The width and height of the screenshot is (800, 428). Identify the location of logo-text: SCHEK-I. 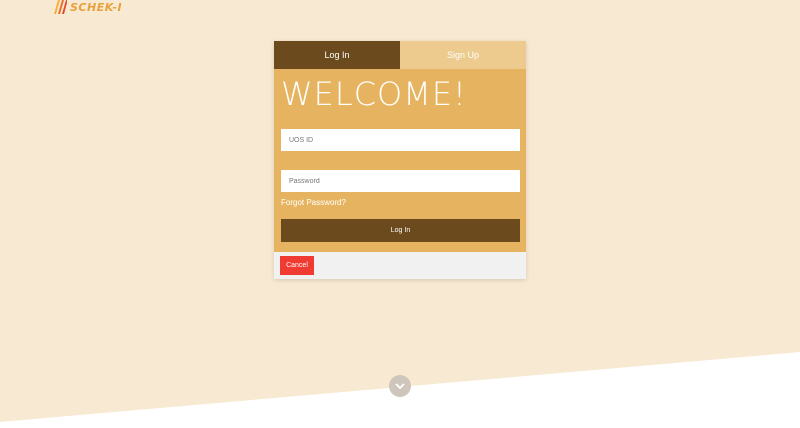
(96, 7).